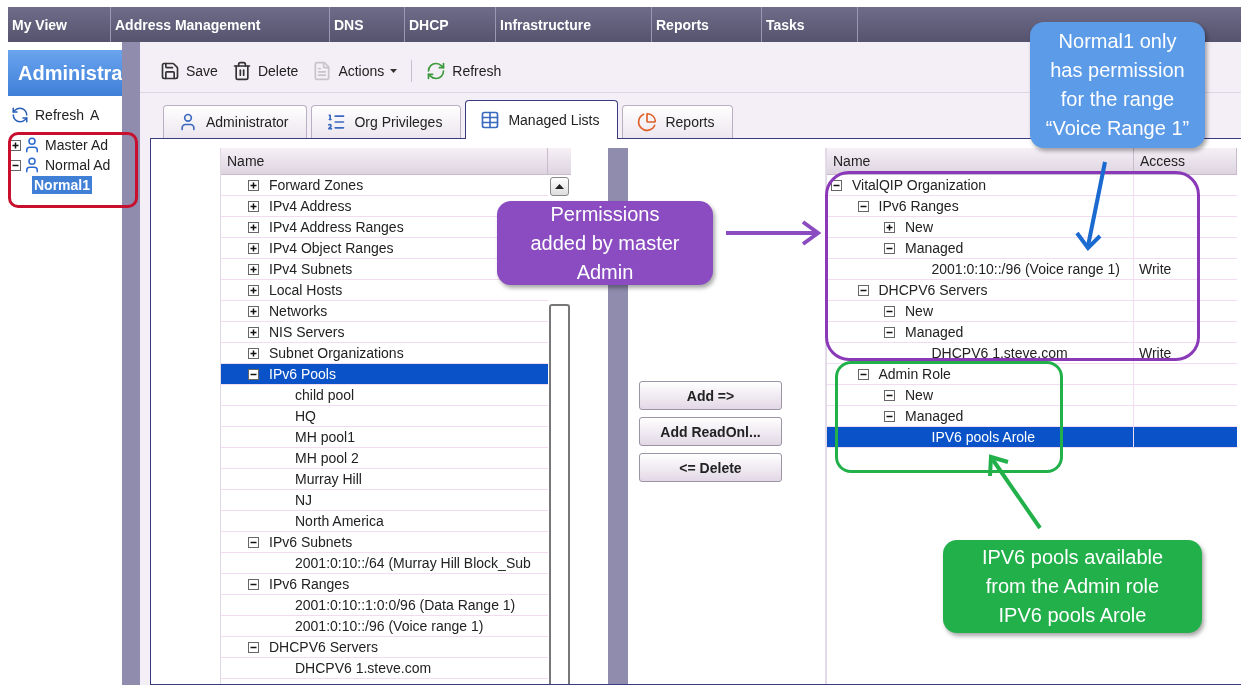 This screenshot has height=685, width=1241. I want to click on tree-row: IPv6 Subnets, so click(384, 542).